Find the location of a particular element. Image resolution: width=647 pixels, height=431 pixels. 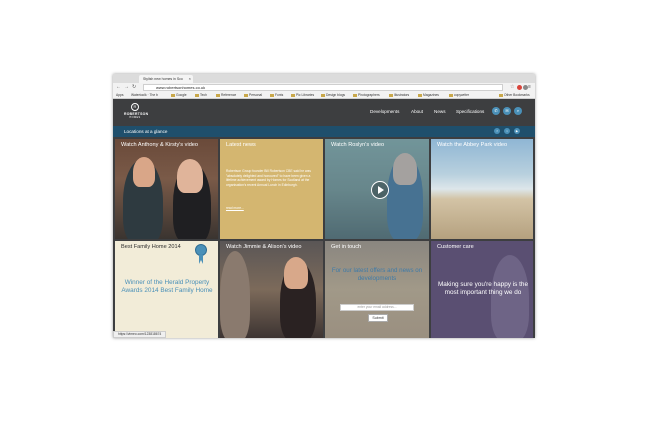

extension-icon is located at coordinates (519, 87).